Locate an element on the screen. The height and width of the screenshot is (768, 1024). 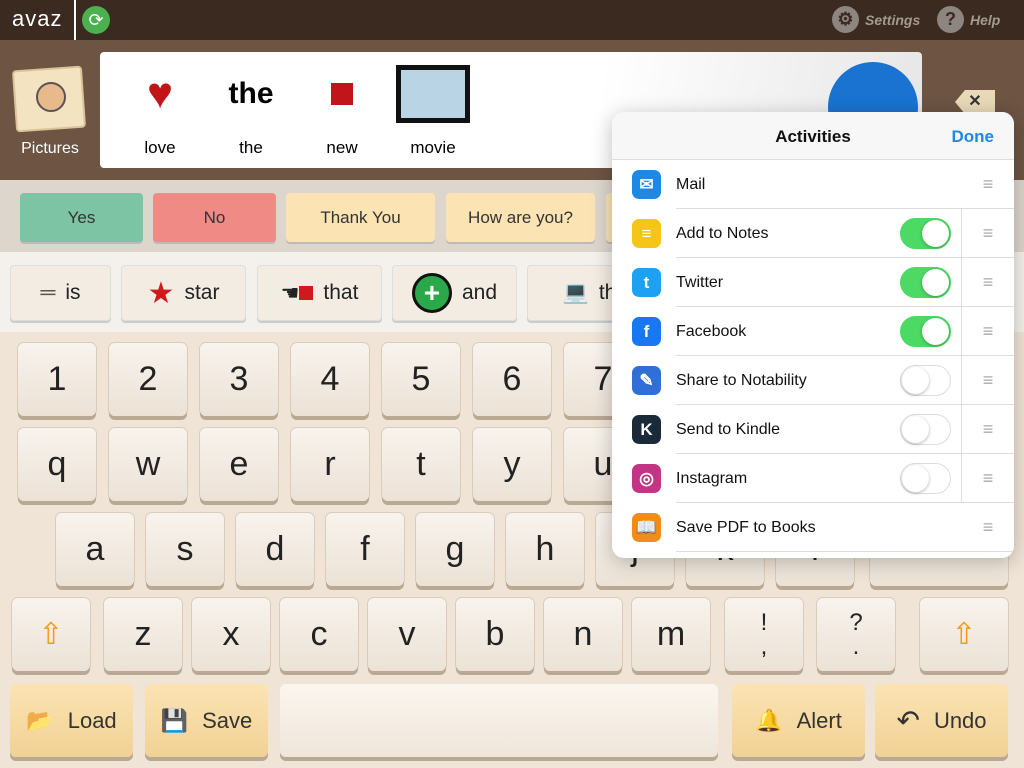
word-that-button: ☚ that is located at coordinates (319, 293).